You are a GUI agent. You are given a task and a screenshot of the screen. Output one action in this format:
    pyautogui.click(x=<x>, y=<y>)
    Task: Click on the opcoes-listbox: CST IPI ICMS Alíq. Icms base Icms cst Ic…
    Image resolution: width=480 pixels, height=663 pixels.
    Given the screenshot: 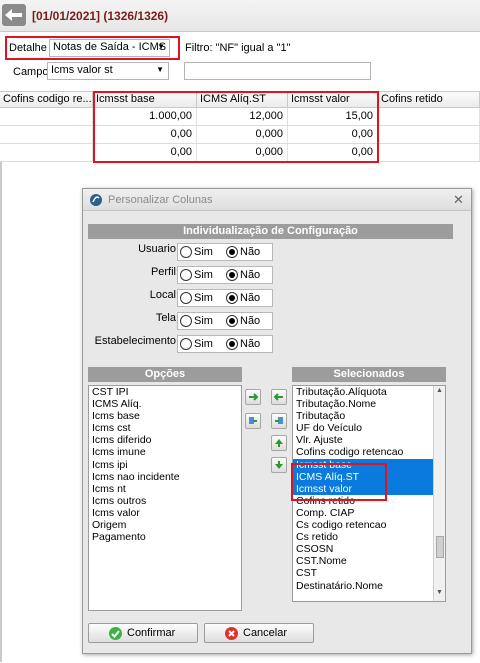 What is the action you would take?
    pyautogui.click(x=165, y=498)
    